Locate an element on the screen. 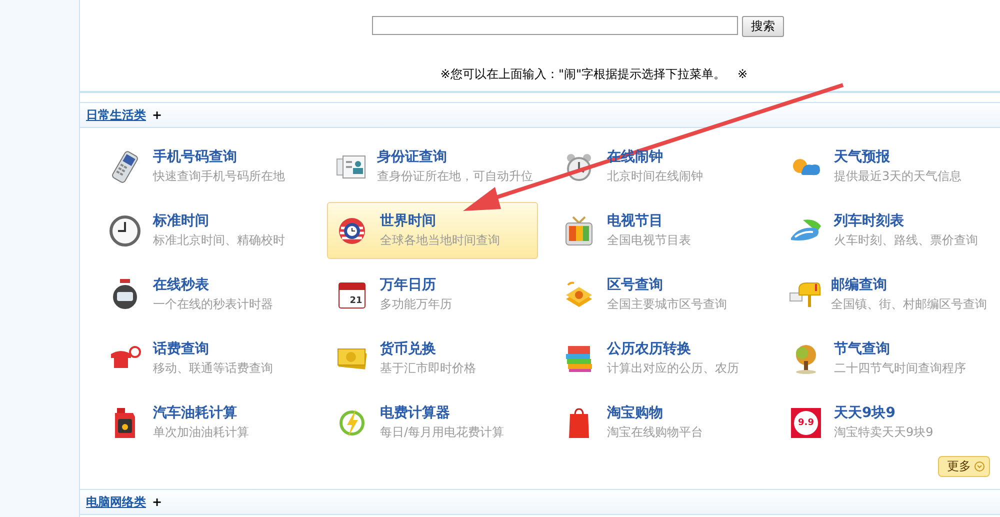 The width and height of the screenshot is (1000, 517). tool-item: 天气预报 提供最近3天的天气信息 is located at coordinates (886, 166).